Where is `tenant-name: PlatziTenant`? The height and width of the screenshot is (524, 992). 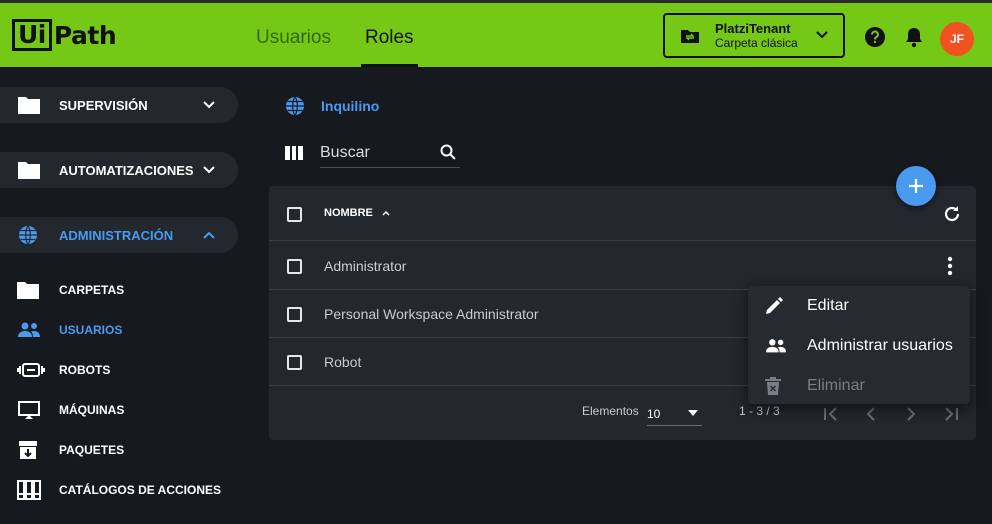
tenant-name: PlatziTenant is located at coordinates (753, 28).